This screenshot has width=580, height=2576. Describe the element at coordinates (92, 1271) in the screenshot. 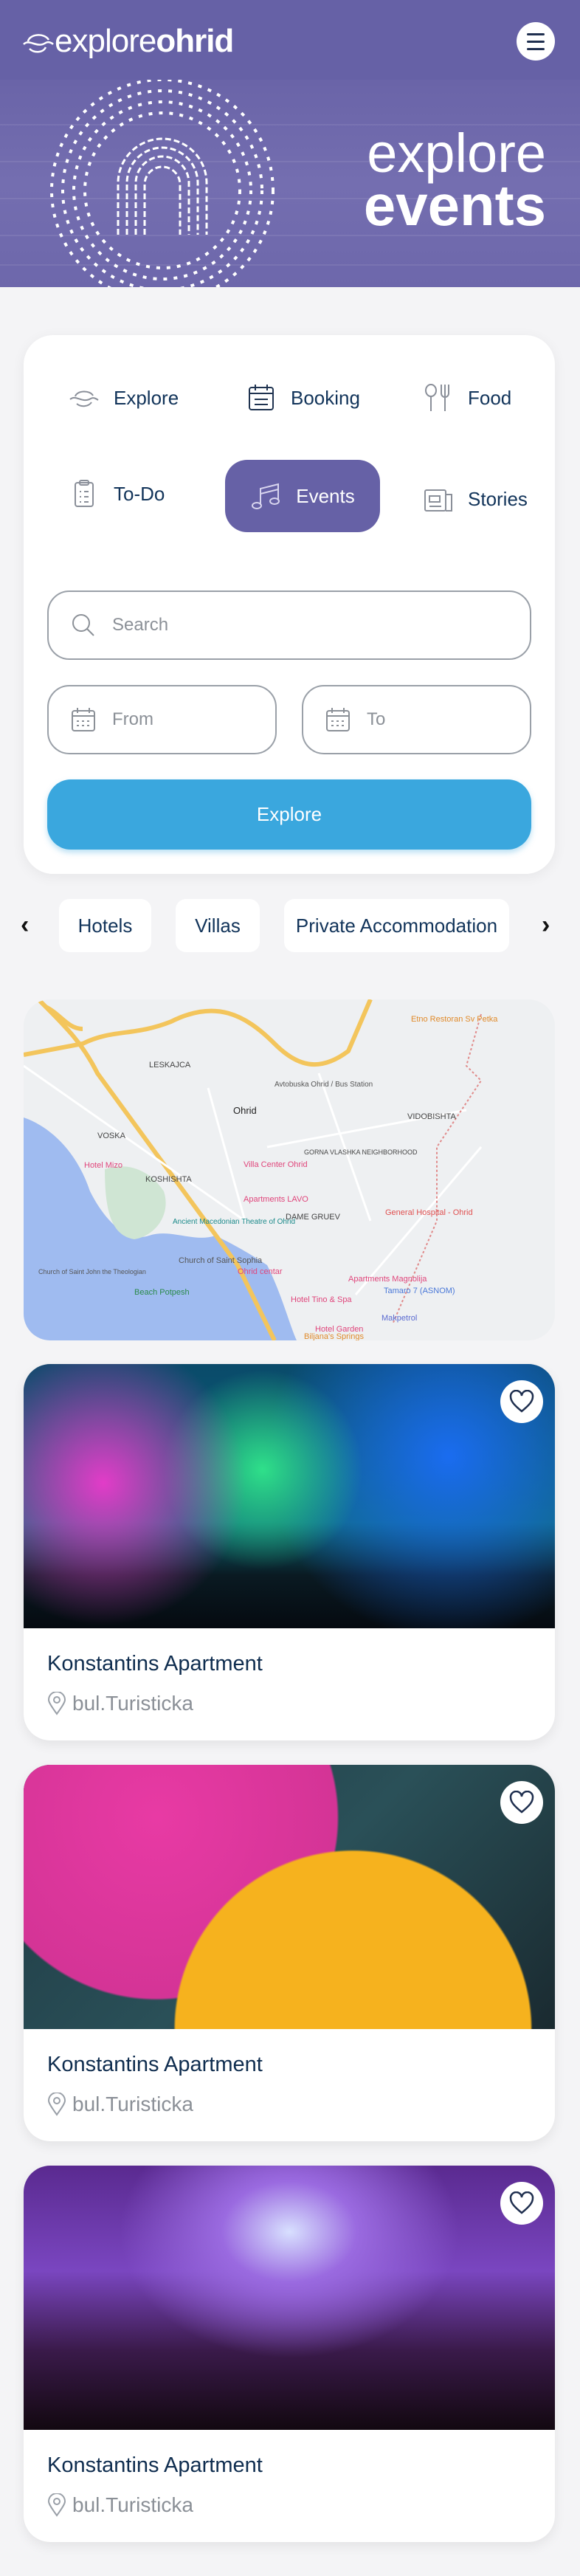

I see `map-label: Church of Saint John the Theologian` at that location.